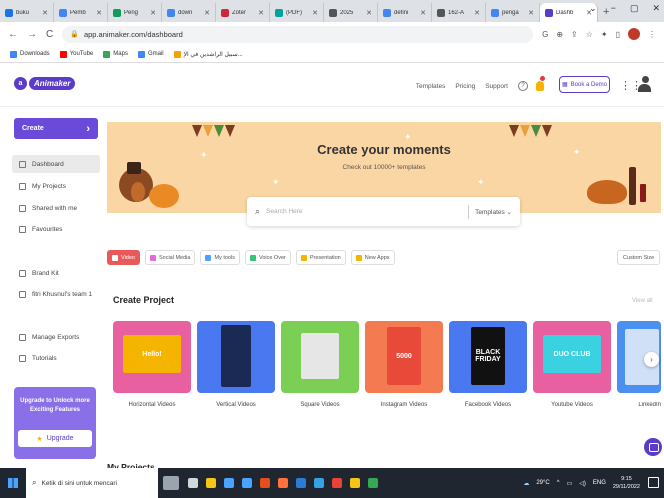 The height and width of the screenshot is (498, 664). I want to click on reload-icon: C, so click(49, 34).